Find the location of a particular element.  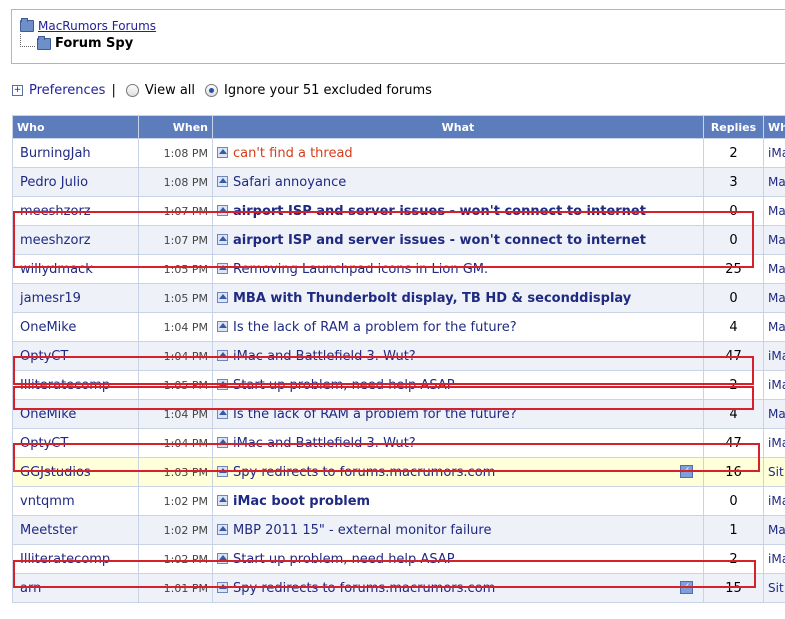

row-replies: 2 is located at coordinates (733, 153).